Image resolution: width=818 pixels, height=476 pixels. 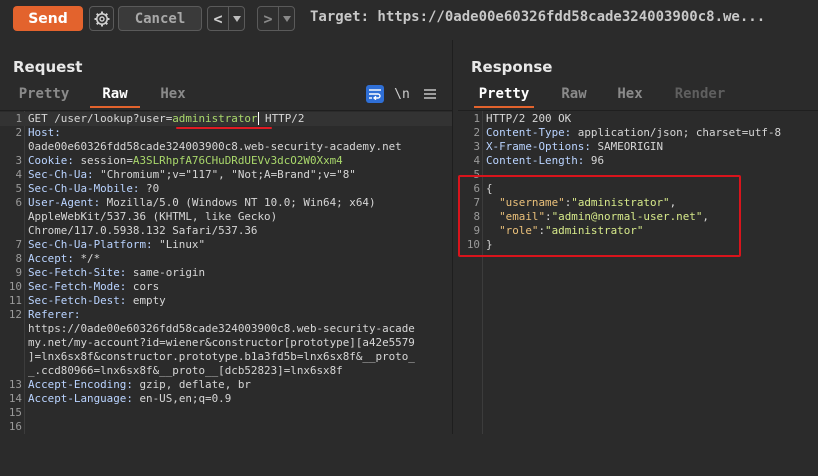 I want to click on response-line: 4 Content-Length: 96, so click(x=638, y=161).